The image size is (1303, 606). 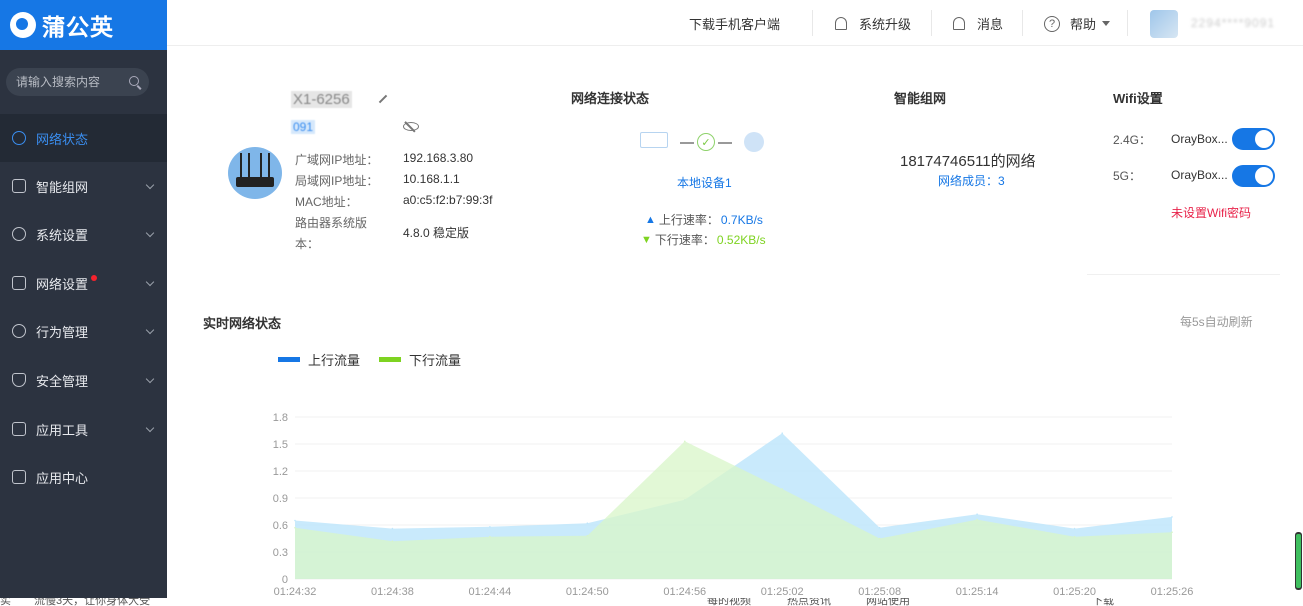 What do you see at coordinates (971, 180) in the screenshot?
I see `network-members-link: 网络成员：3` at bounding box center [971, 180].